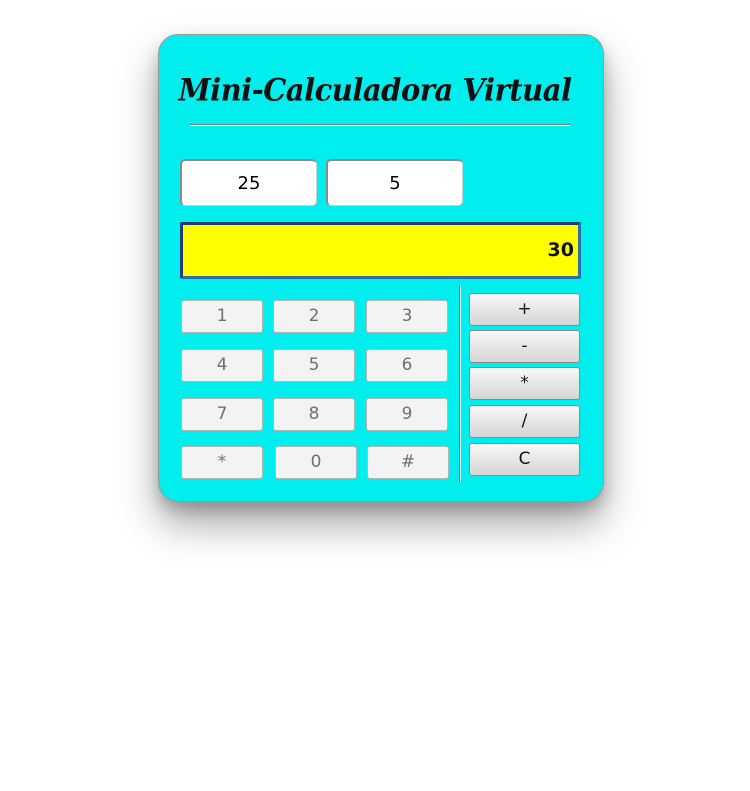  Describe the element at coordinates (222, 414) in the screenshot. I see `key-7-button: 7` at that location.